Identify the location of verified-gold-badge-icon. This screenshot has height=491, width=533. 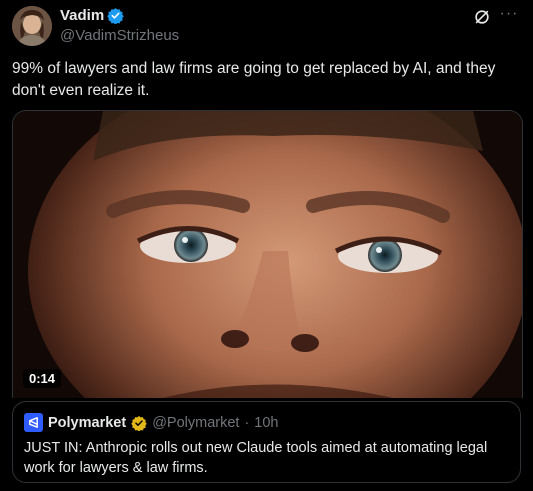
(139, 423).